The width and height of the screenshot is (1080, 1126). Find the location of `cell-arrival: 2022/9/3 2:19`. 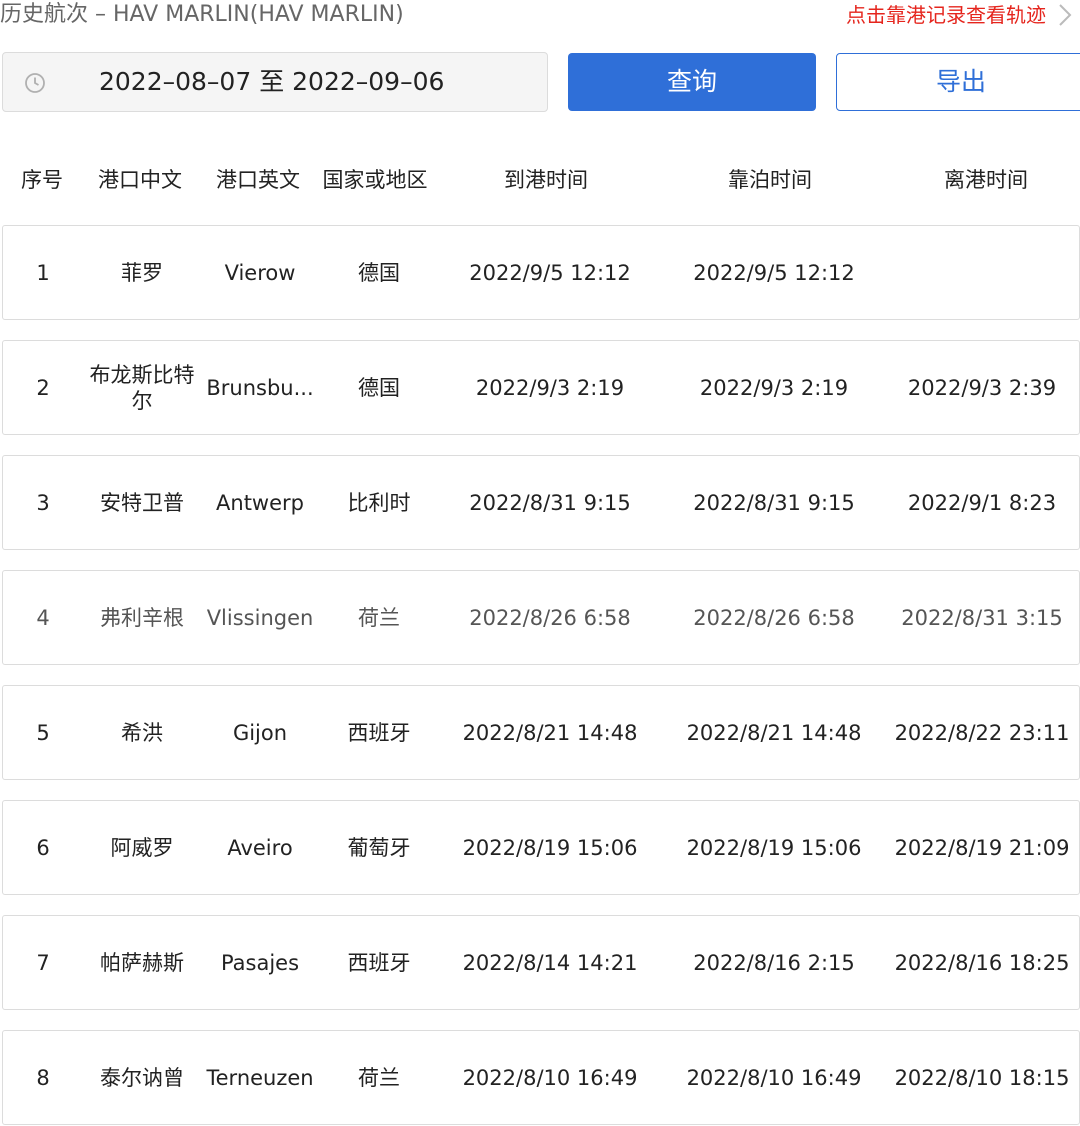

cell-arrival: 2022/9/3 2:19 is located at coordinates (550, 387).